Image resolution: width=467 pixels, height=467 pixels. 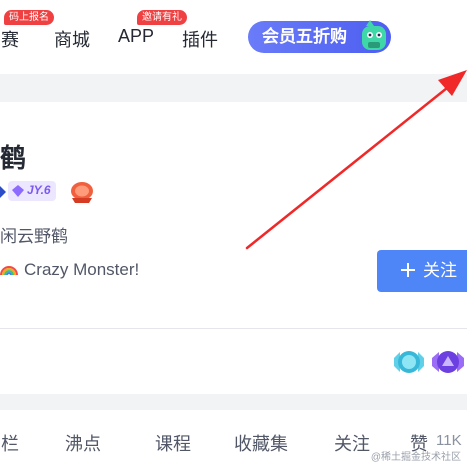 What do you see at coordinates (233, 328) in the screenshot?
I see `card-divider` at bounding box center [233, 328].